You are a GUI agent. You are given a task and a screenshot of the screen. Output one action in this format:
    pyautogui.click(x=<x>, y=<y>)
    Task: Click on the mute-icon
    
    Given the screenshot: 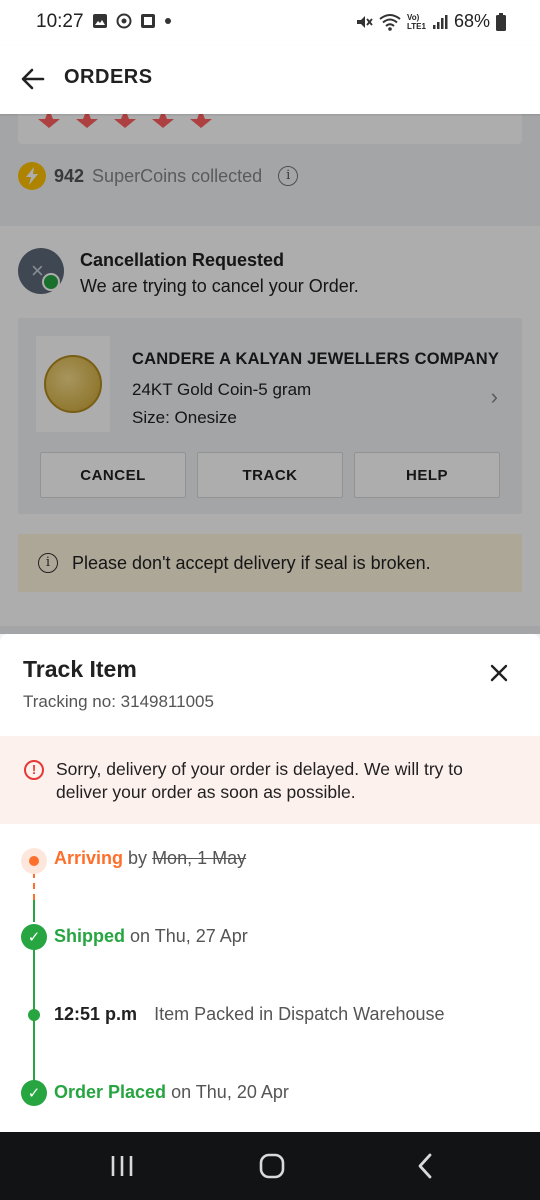 What is the action you would take?
    pyautogui.click(x=365, y=21)
    